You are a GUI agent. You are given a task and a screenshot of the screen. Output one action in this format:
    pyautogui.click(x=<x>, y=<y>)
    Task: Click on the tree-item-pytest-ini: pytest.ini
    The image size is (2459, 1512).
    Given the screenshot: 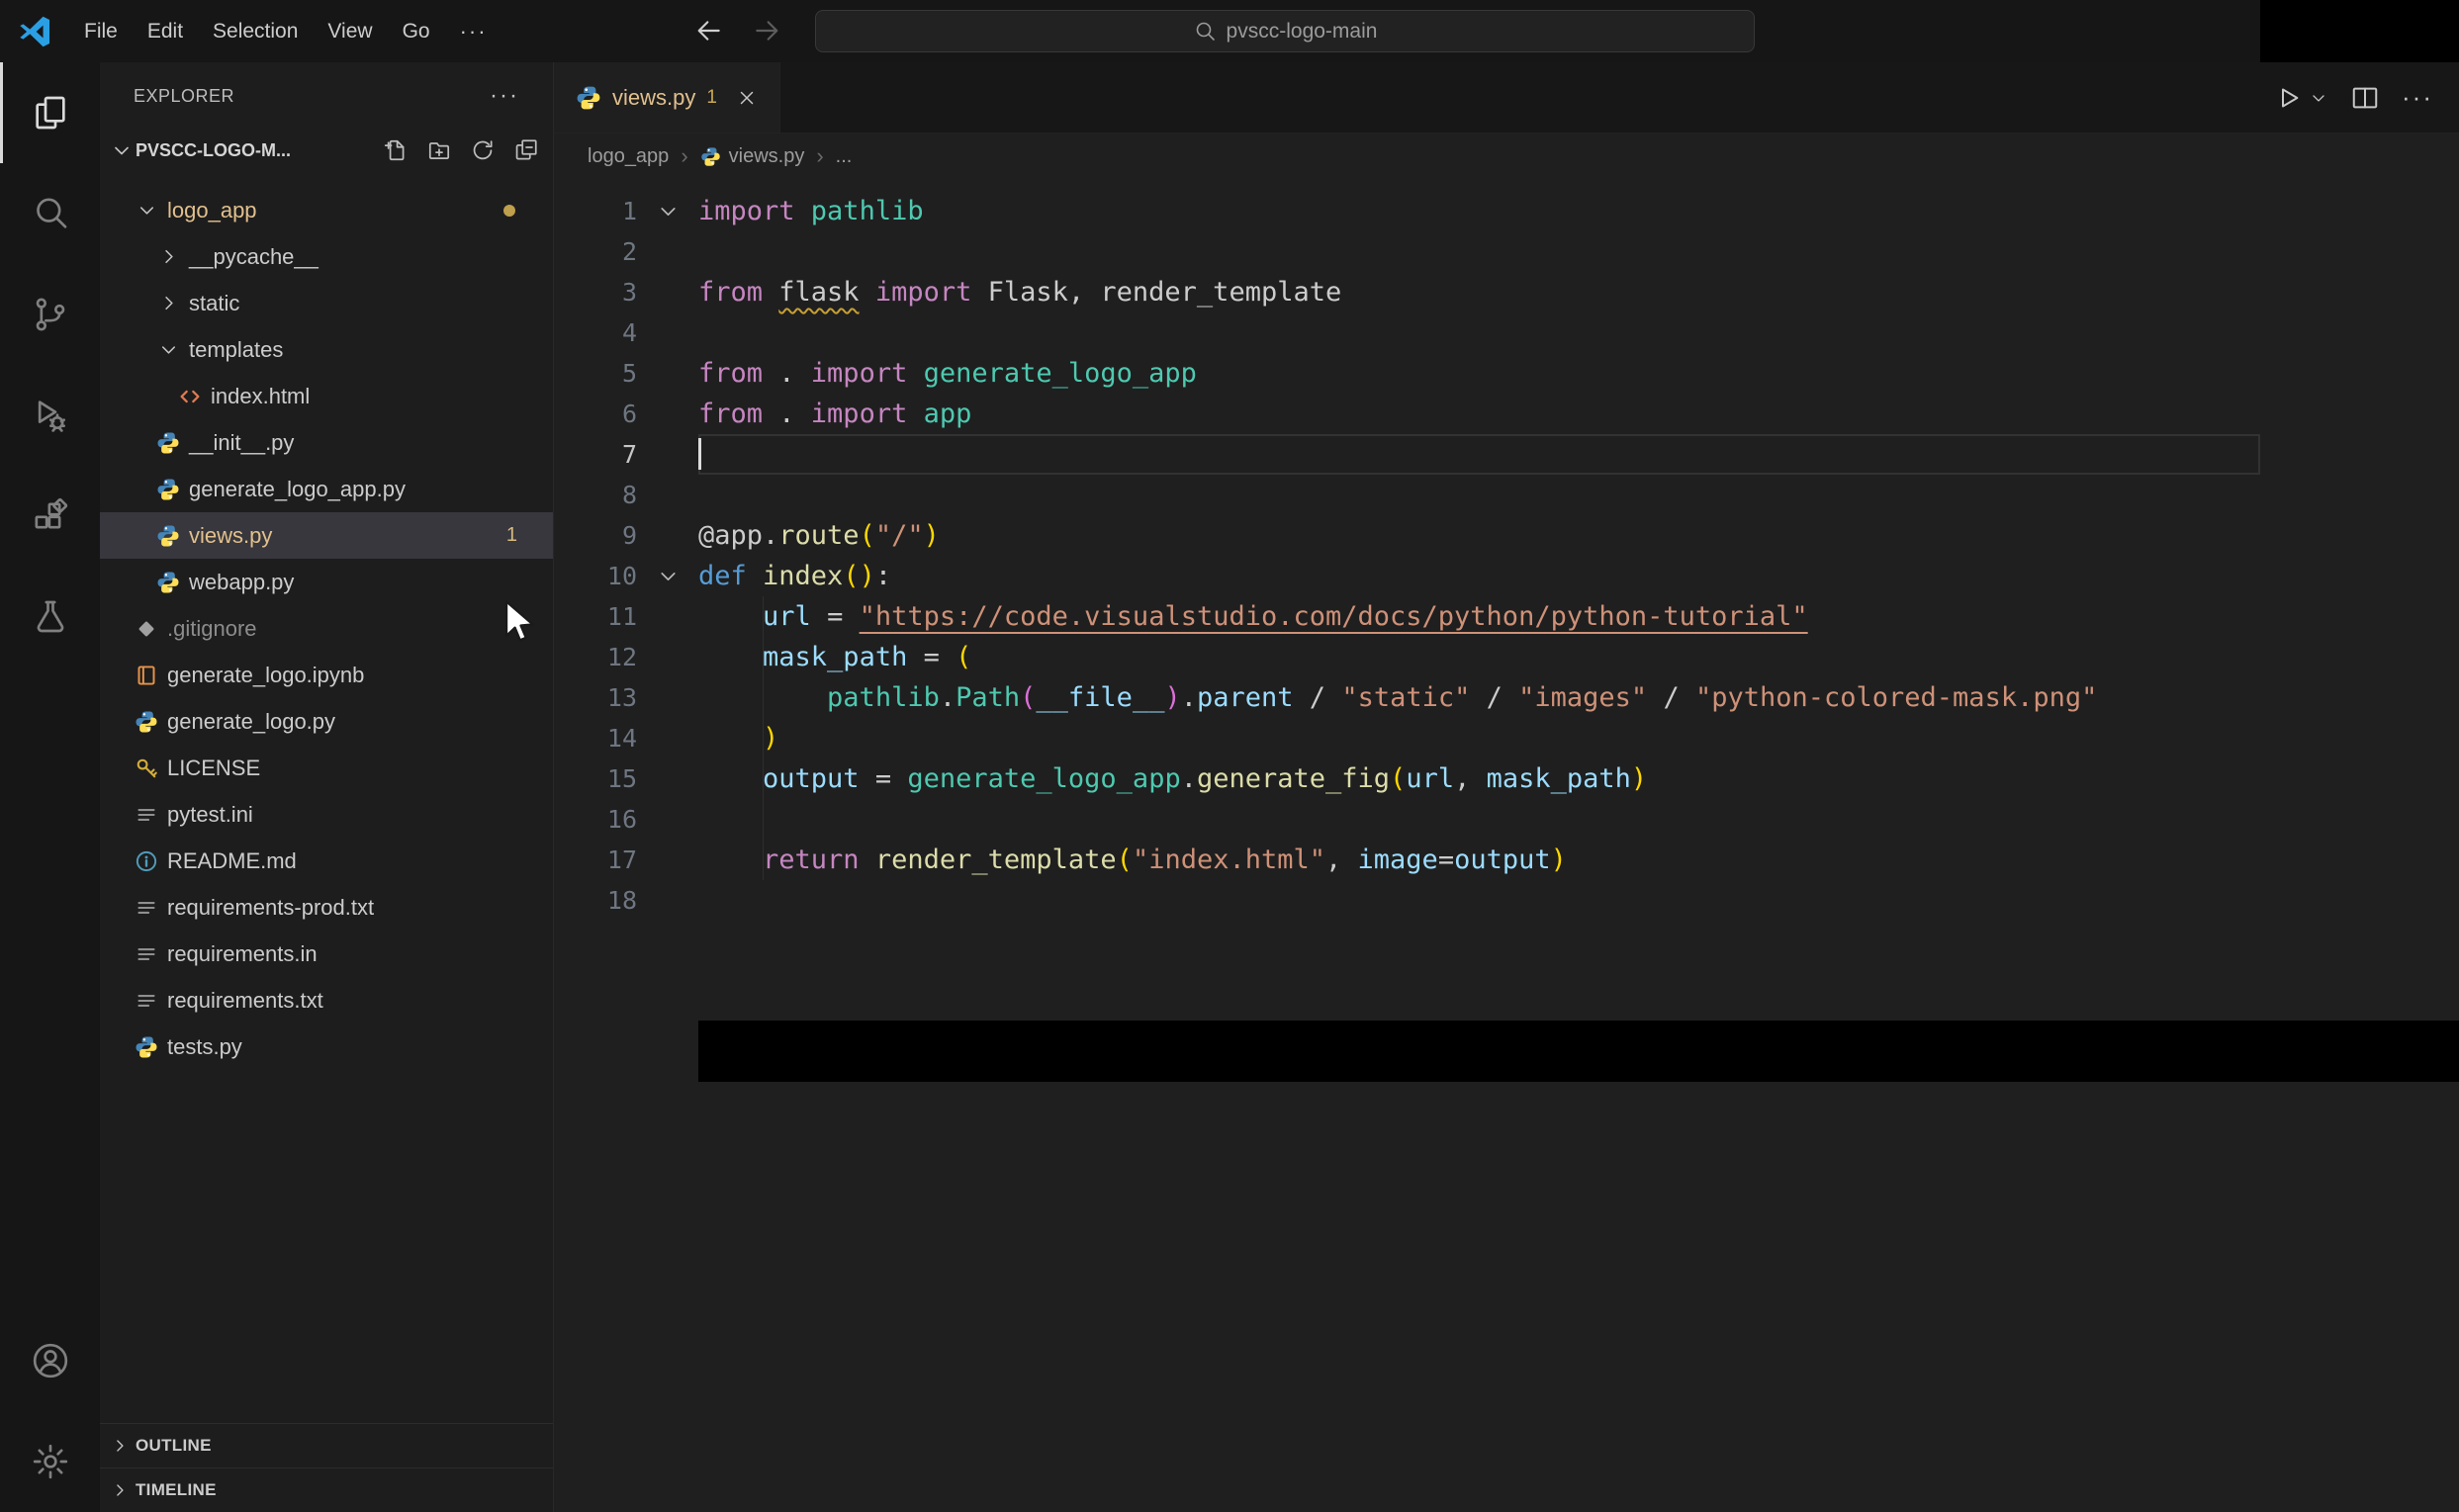 What is the action you would take?
    pyautogui.click(x=327, y=814)
    